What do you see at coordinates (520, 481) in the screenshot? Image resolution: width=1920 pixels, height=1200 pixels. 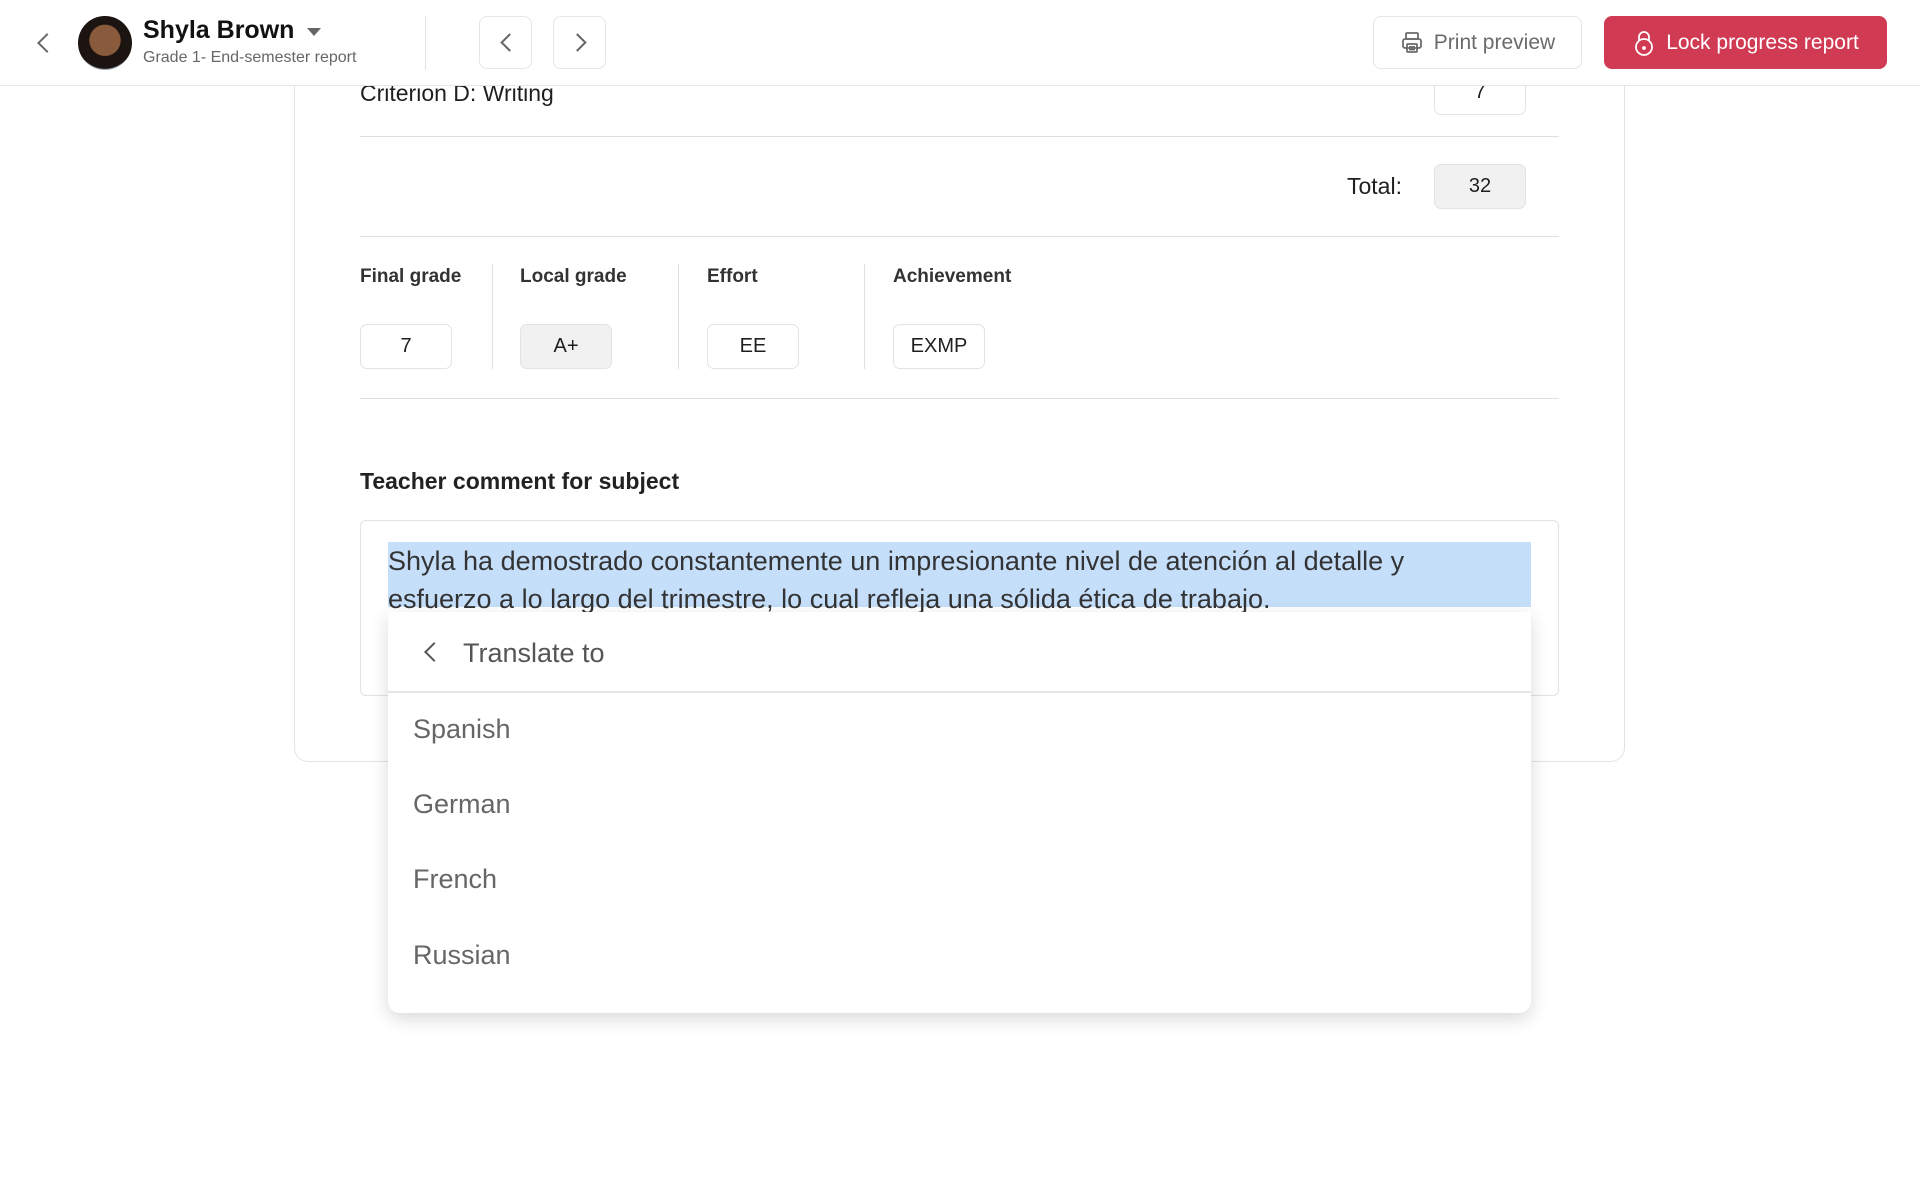 I see `teacher-comment-heading: Teacher comment for subject` at bounding box center [520, 481].